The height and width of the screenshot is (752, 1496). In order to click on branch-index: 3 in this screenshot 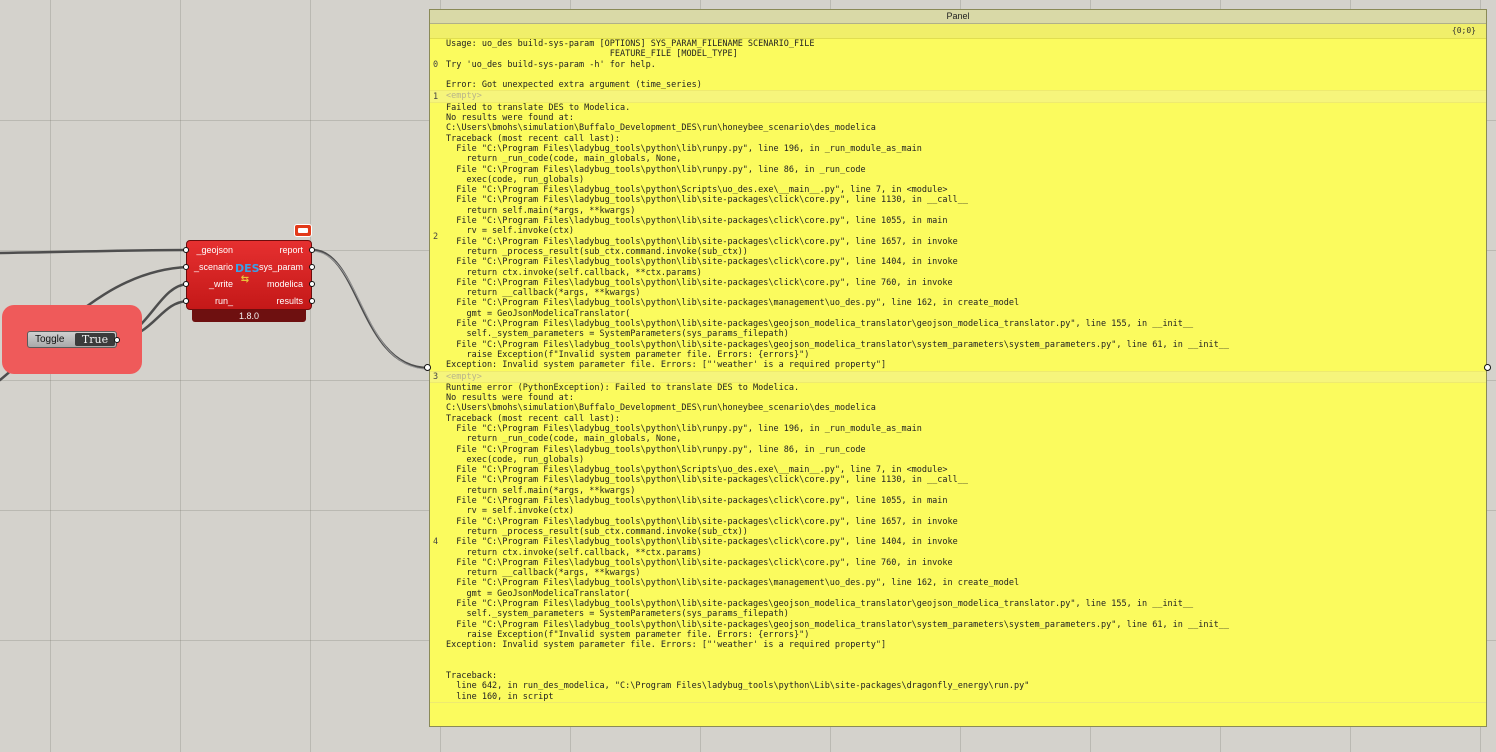, I will do `click(436, 376)`.